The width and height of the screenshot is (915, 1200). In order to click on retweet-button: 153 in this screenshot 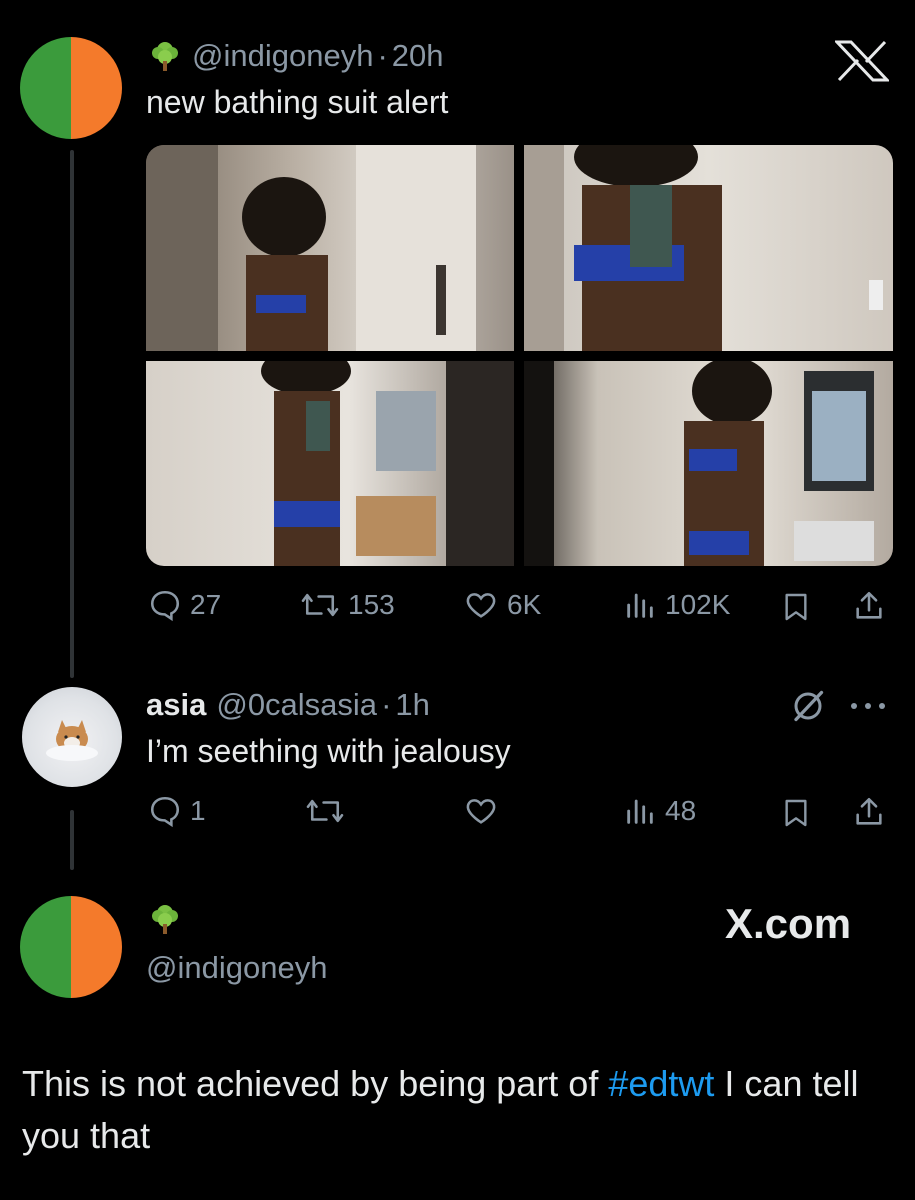, I will do `click(347, 605)`.